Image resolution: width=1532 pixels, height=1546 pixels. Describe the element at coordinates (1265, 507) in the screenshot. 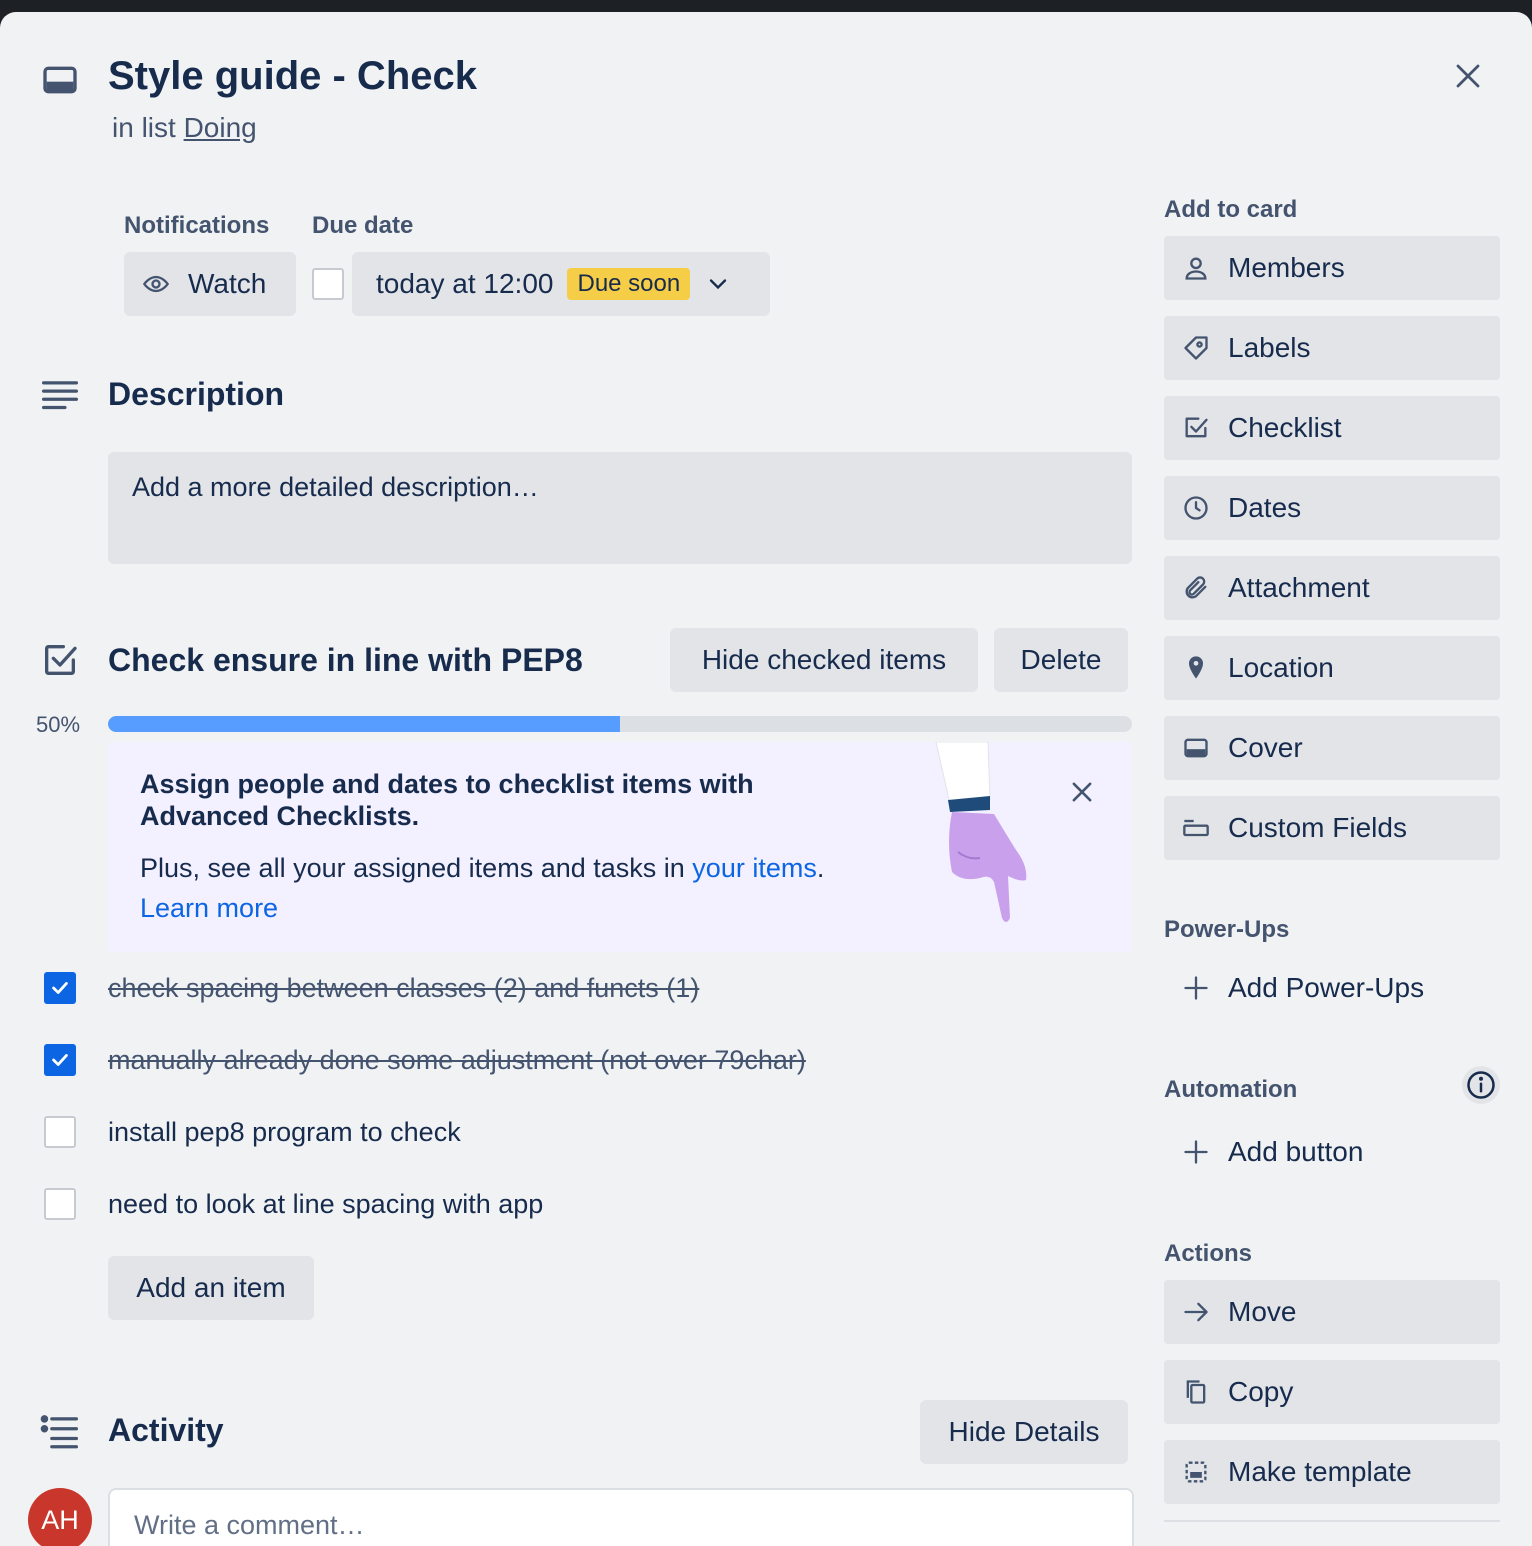

I see `dates-label: Dates` at that location.